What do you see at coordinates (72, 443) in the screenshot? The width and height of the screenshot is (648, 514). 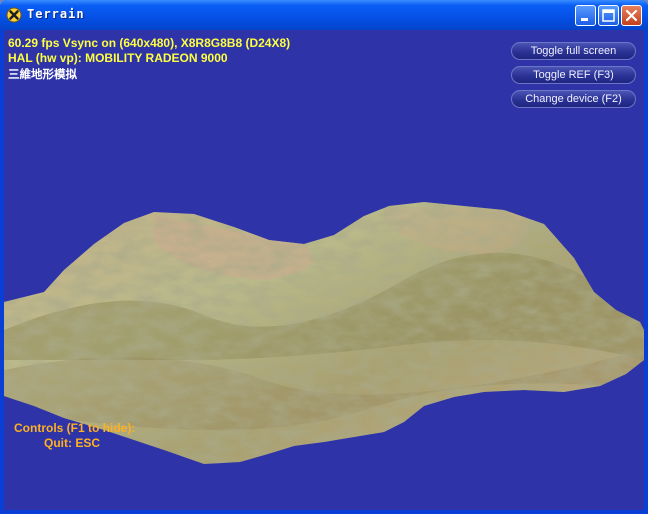 I see `quit-help: Quit: ESC` at bounding box center [72, 443].